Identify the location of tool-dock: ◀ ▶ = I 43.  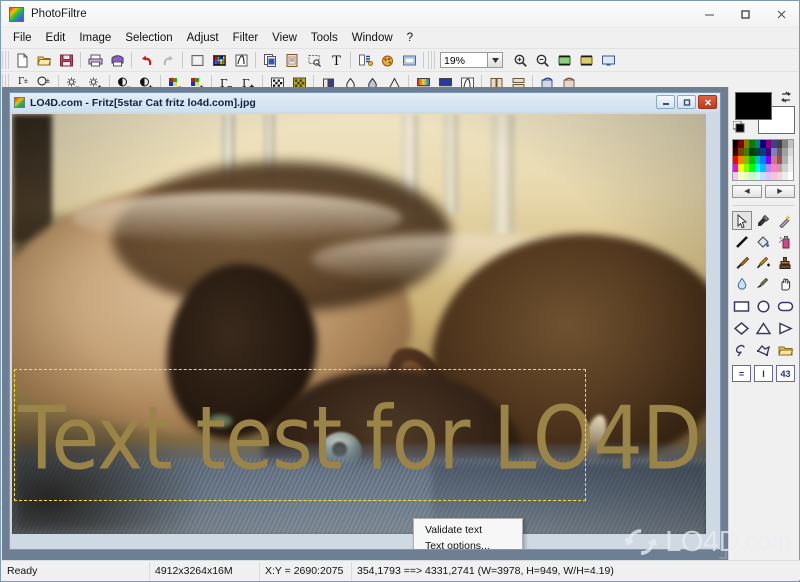
(763, 323).